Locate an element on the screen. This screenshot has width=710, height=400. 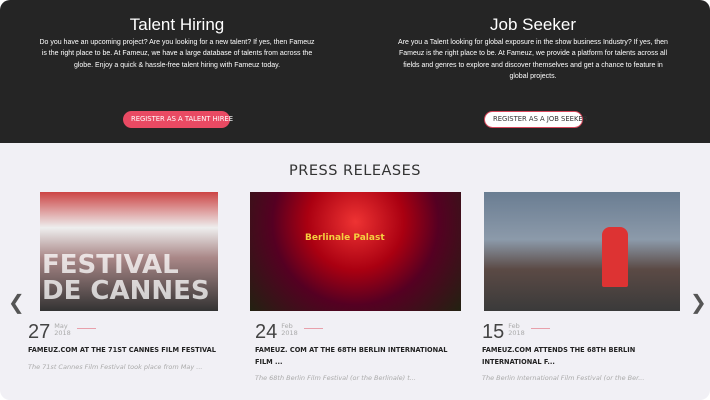
job-seeker-title: Job Seeker is located at coordinates (533, 24).